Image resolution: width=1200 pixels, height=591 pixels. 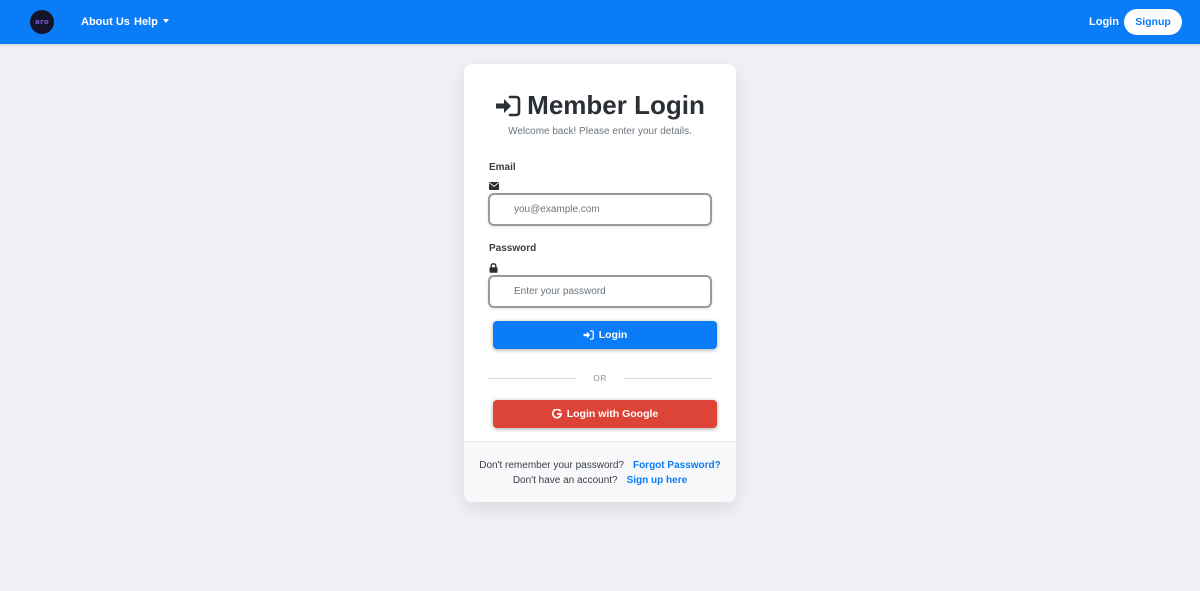 What do you see at coordinates (513, 248) in the screenshot?
I see `password-label: Password` at bounding box center [513, 248].